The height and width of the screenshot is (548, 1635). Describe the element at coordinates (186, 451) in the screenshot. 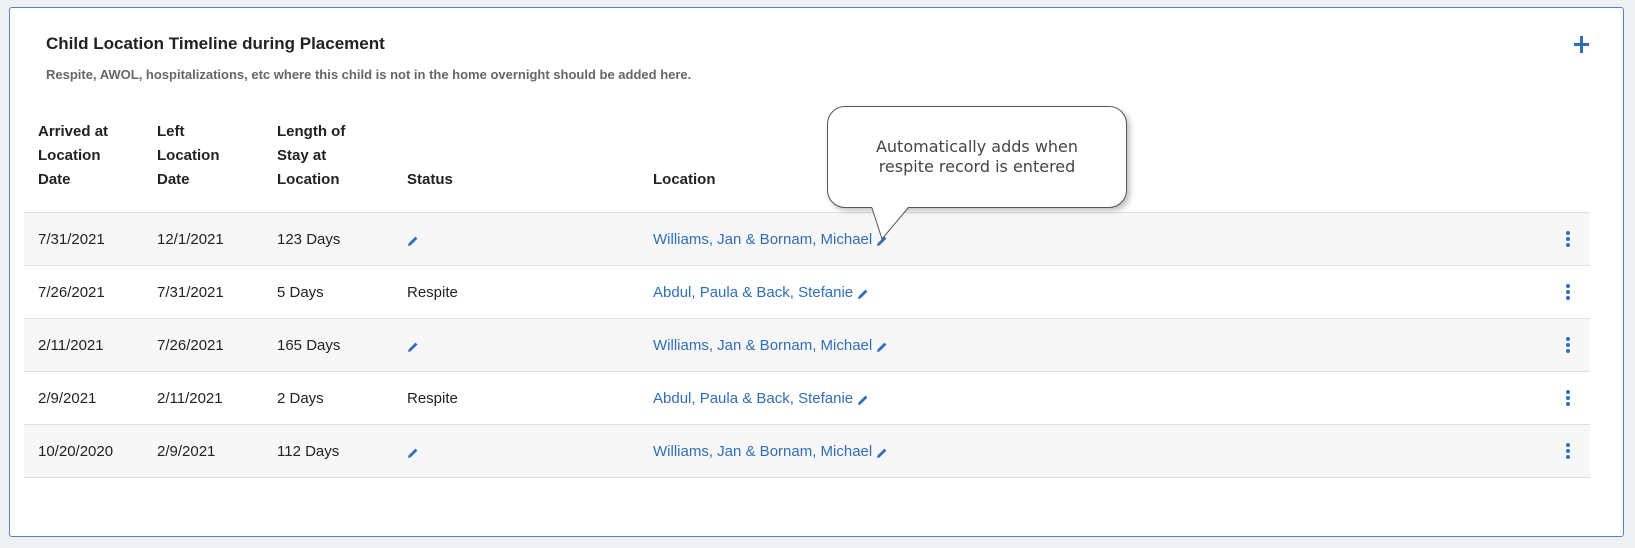

I see `cell-left-date: 2/9/2021` at that location.